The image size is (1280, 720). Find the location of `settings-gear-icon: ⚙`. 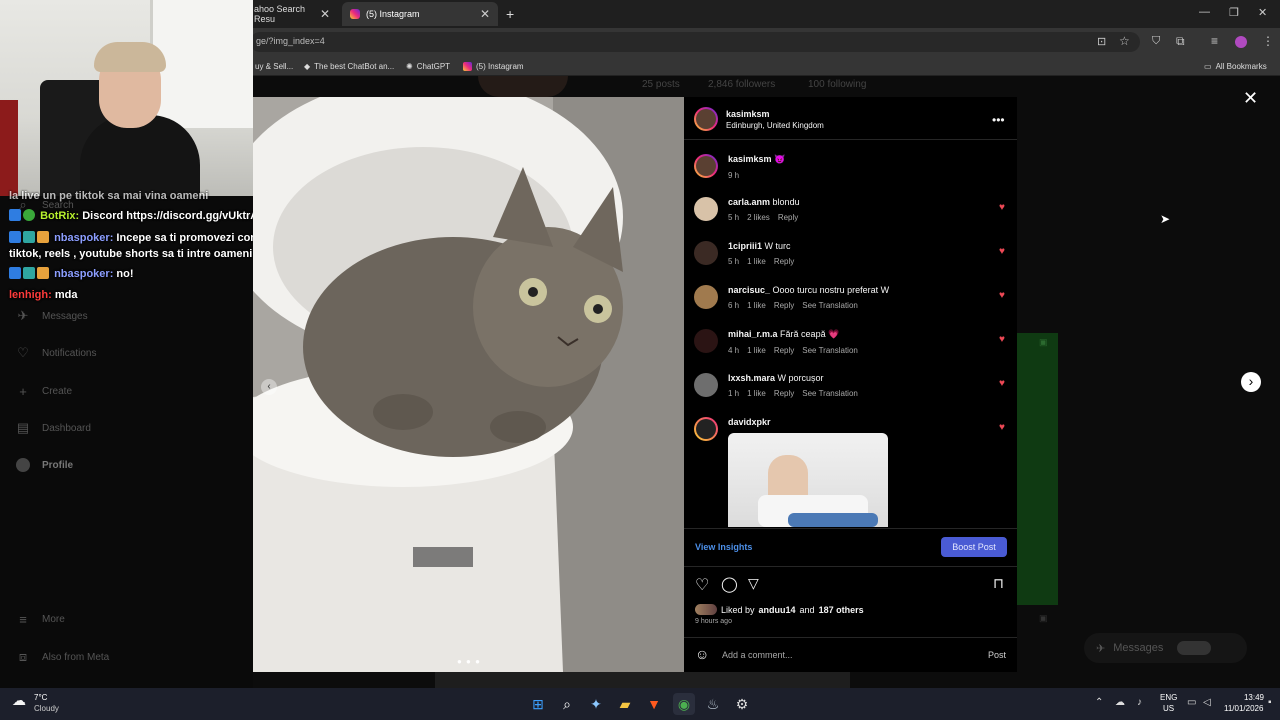

settings-gear-icon: ⚙ is located at coordinates (742, 704).